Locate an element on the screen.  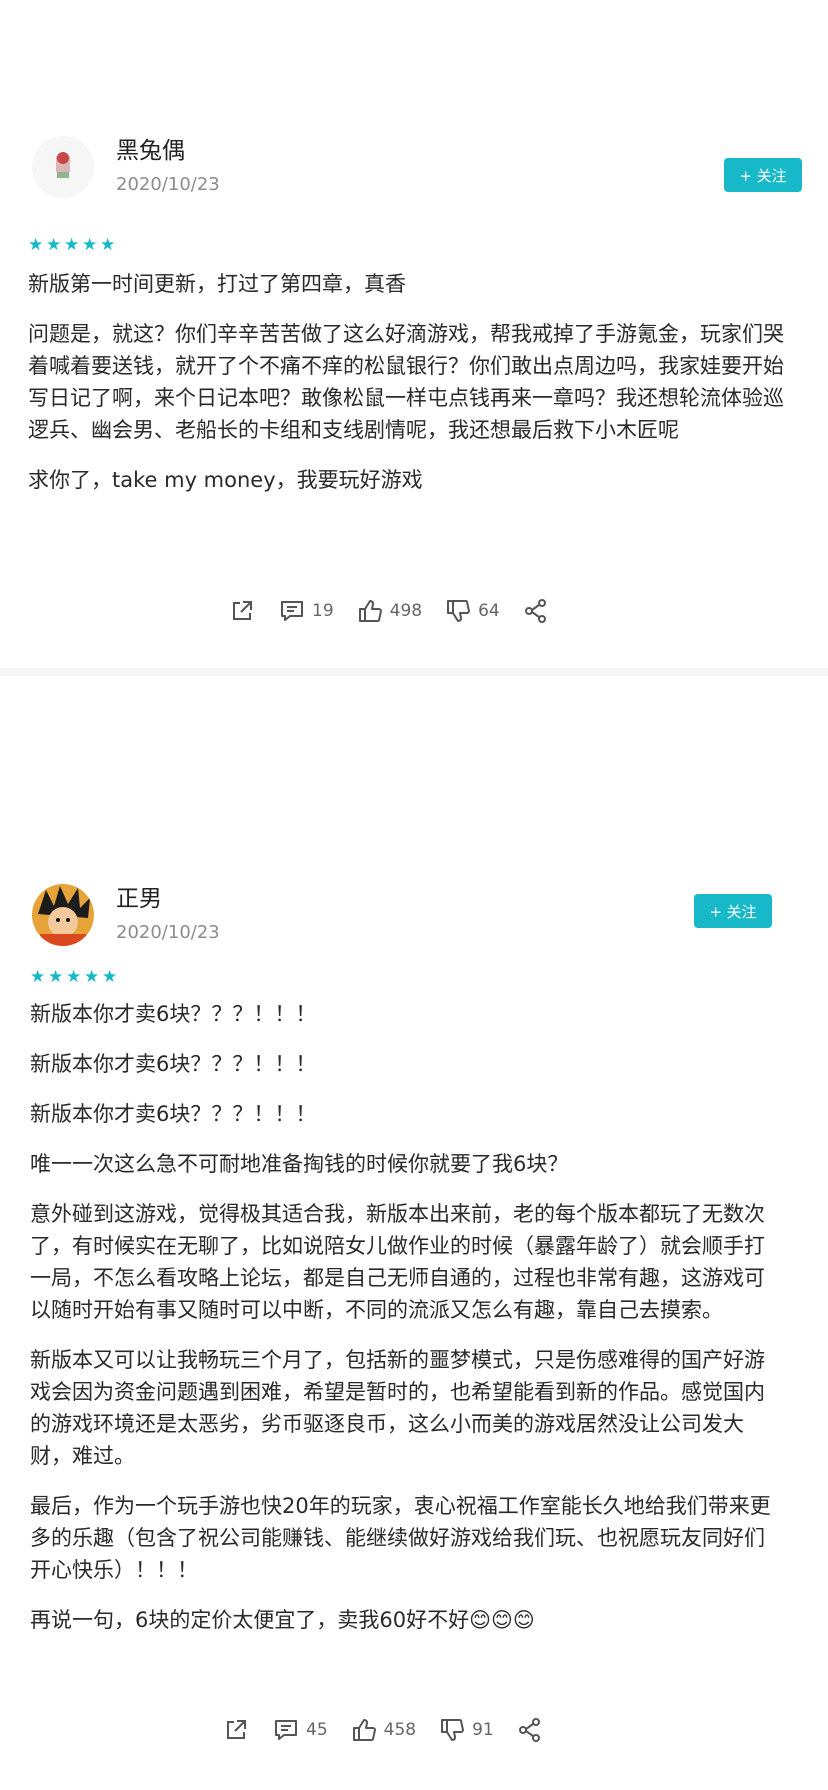
comment-count: 45 is located at coordinates (317, 1730).